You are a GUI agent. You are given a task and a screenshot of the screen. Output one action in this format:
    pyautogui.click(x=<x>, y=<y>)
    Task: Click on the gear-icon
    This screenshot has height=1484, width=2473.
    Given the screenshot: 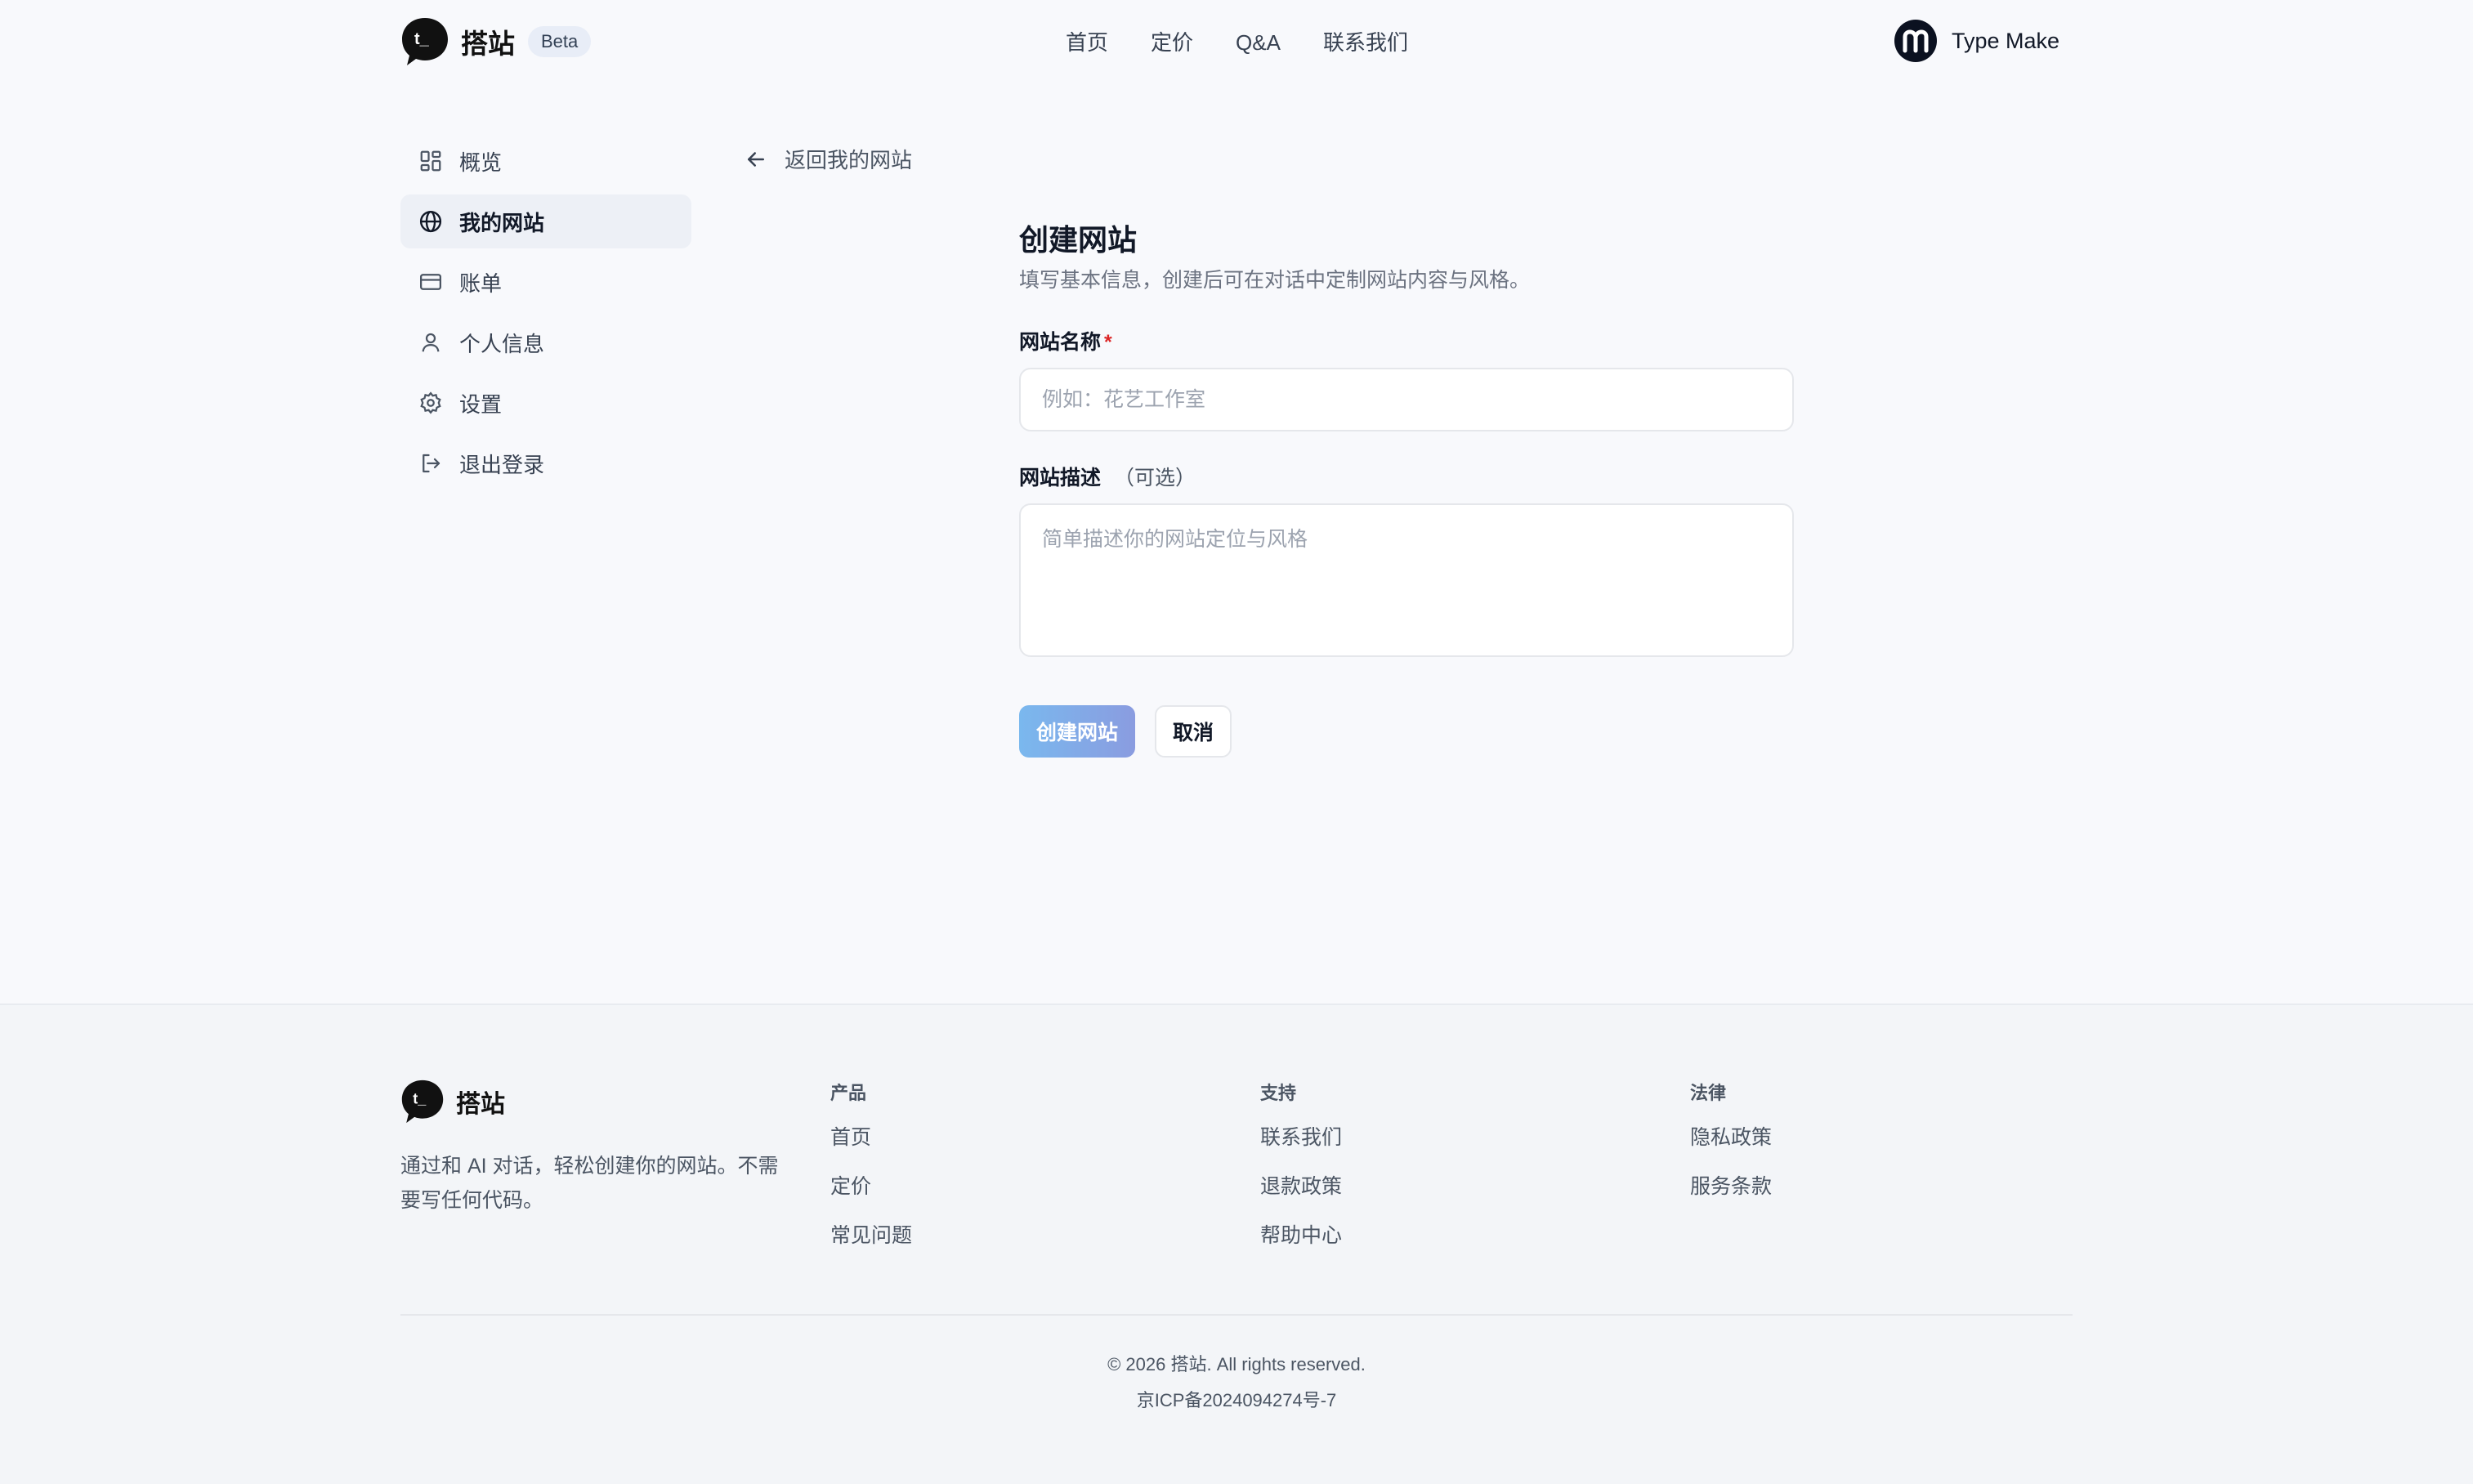 What is the action you would take?
    pyautogui.click(x=430, y=402)
    